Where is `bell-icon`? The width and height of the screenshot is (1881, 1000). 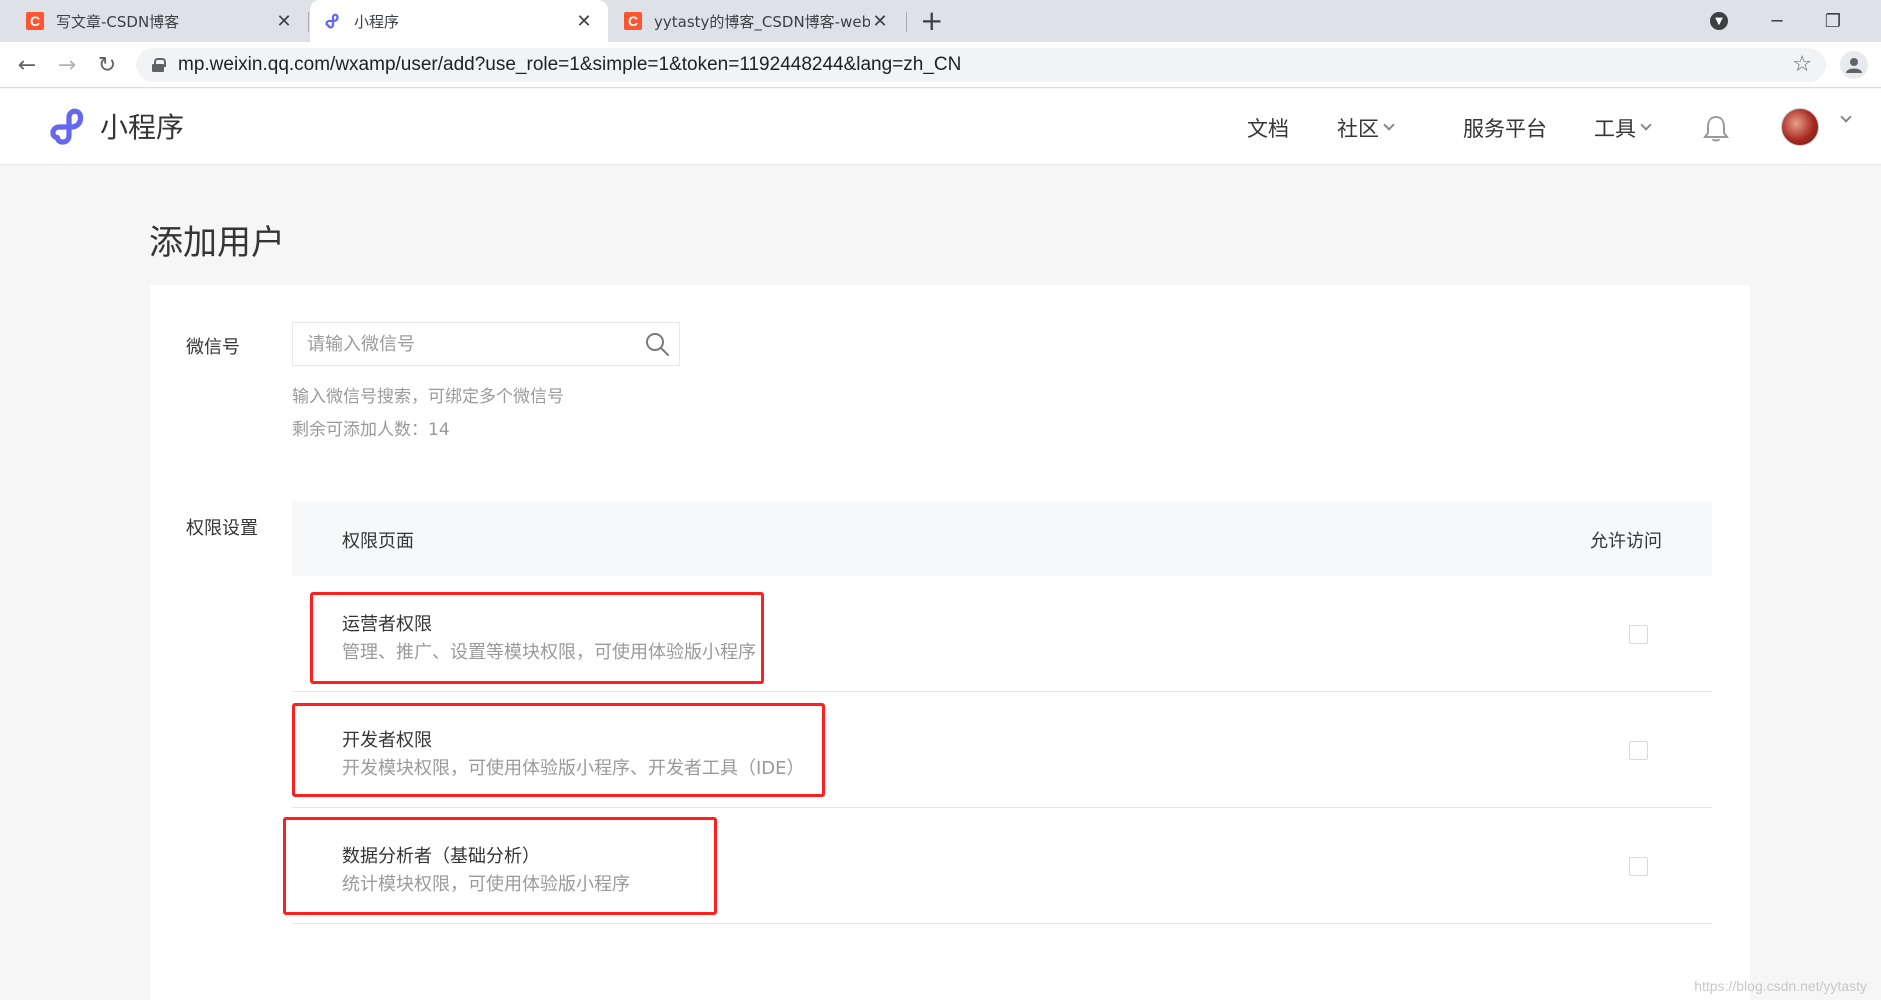 bell-icon is located at coordinates (1716, 128).